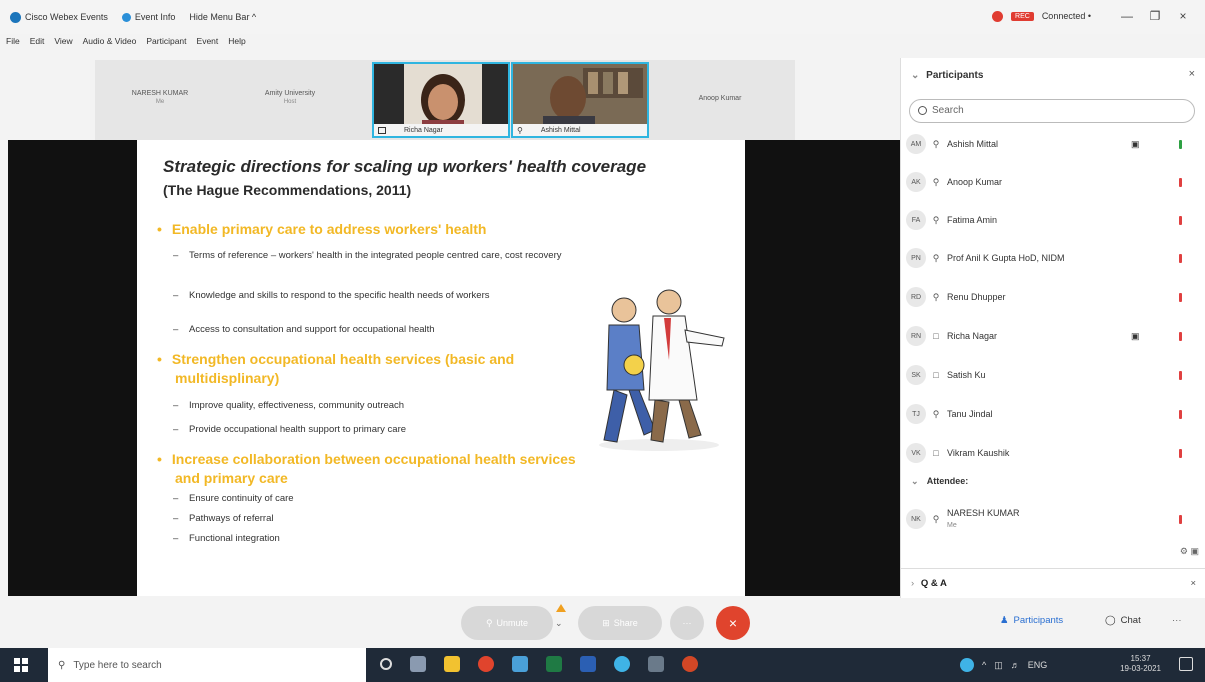  Describe the element at coordinates (939, 481) in the screenshot. I see `attendee-section-header: ⌄ Attendee:` at that location.